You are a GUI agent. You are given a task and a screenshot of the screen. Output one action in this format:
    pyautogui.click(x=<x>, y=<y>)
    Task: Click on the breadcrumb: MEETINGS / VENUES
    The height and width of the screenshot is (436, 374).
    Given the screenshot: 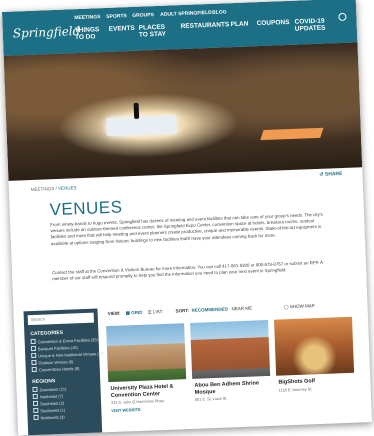 What is the action you would take?
    pyautogui.click(x=54, y=188)
    